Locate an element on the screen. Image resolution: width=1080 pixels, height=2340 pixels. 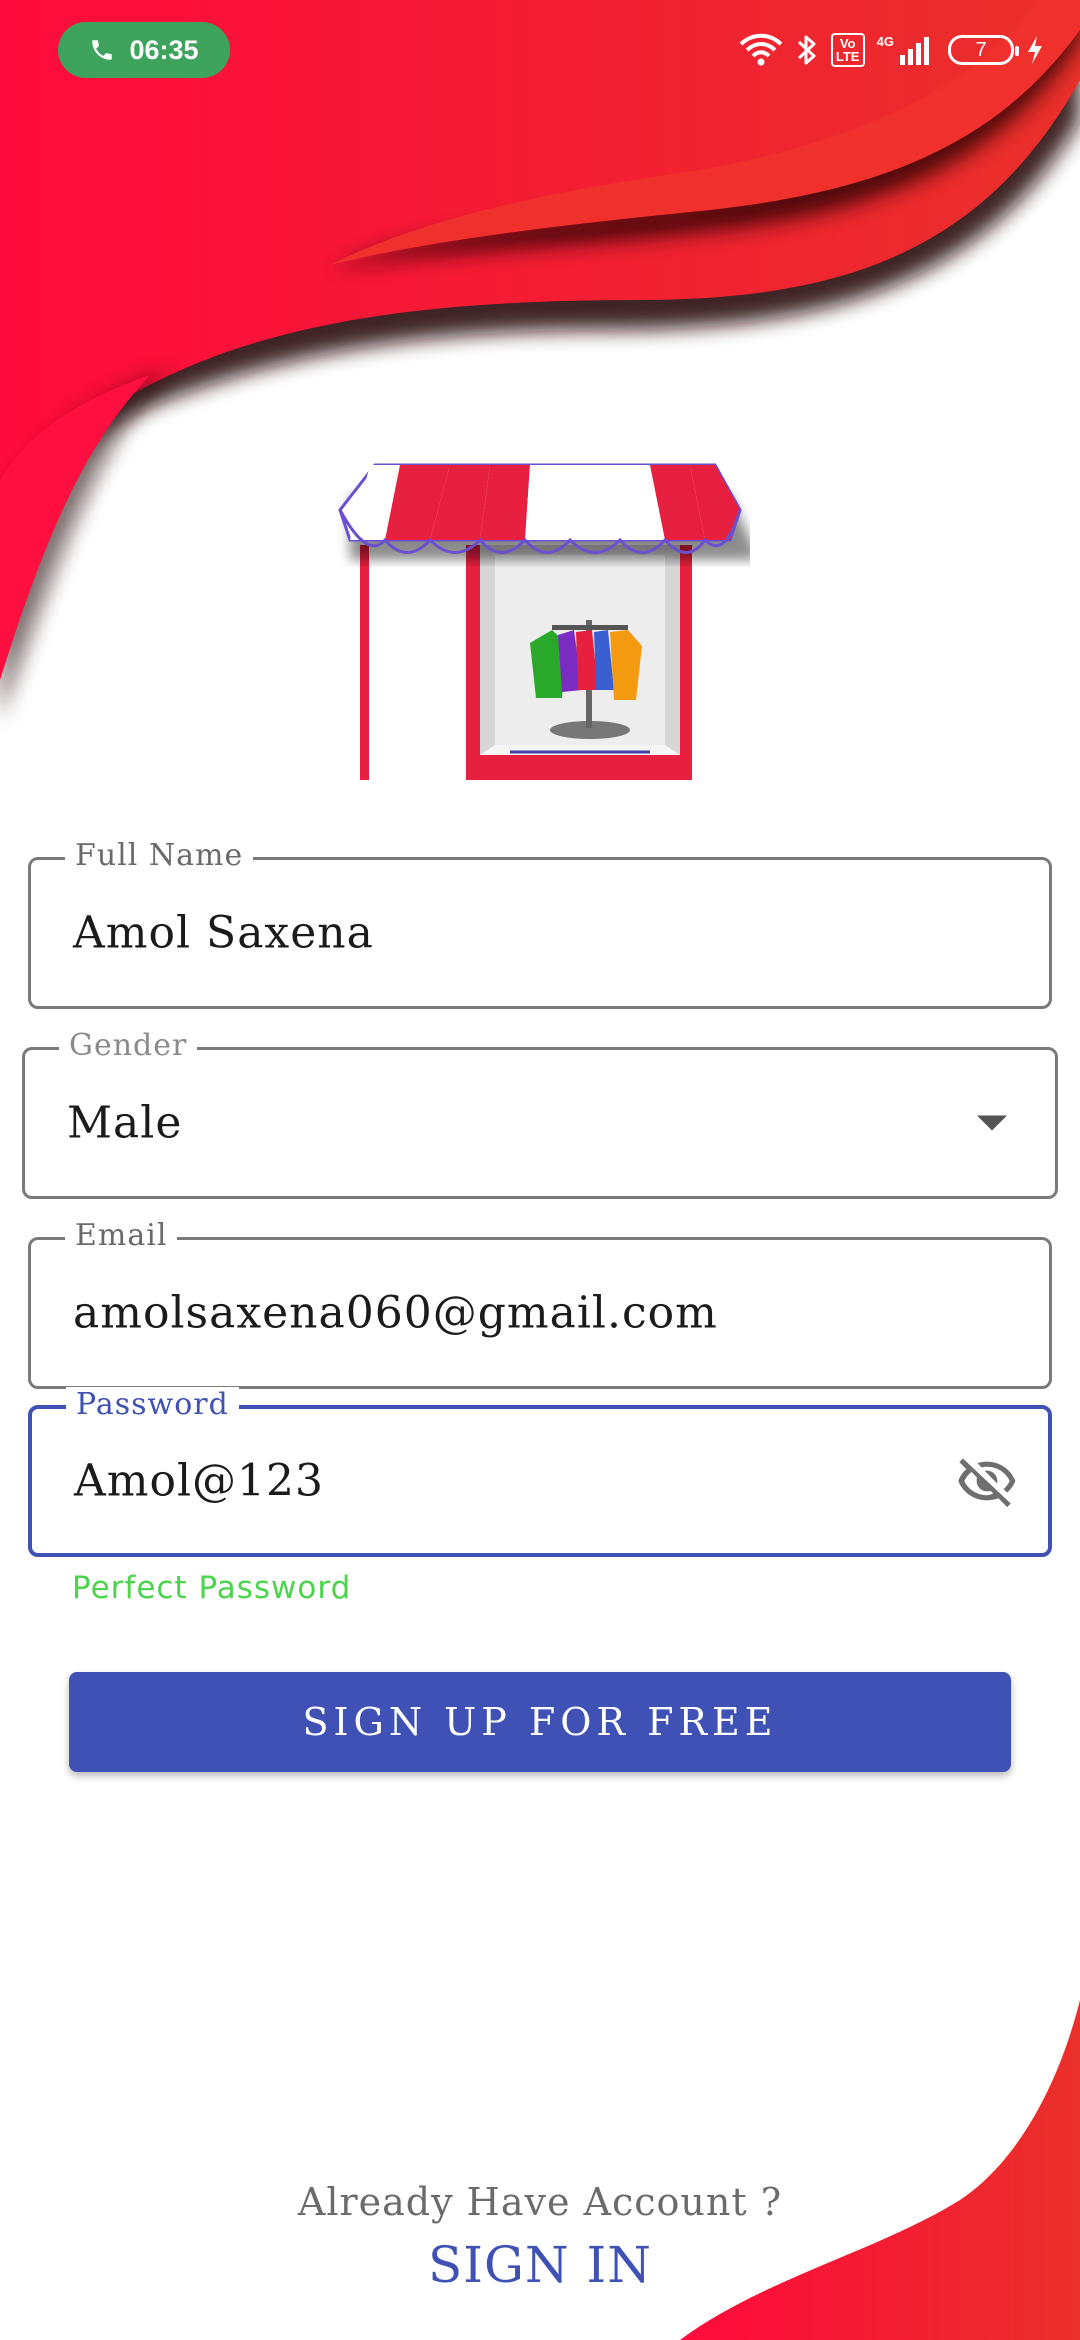
password-input: Amol@123 is located at coordinates (199, 1481).